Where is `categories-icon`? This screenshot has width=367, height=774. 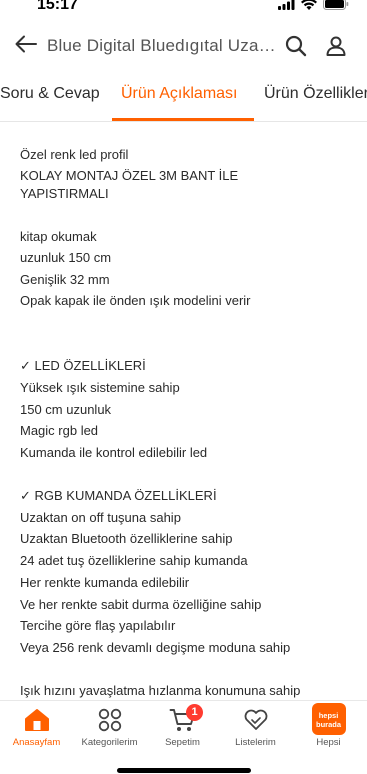
categories-icon is located at coordinates (110, 720).